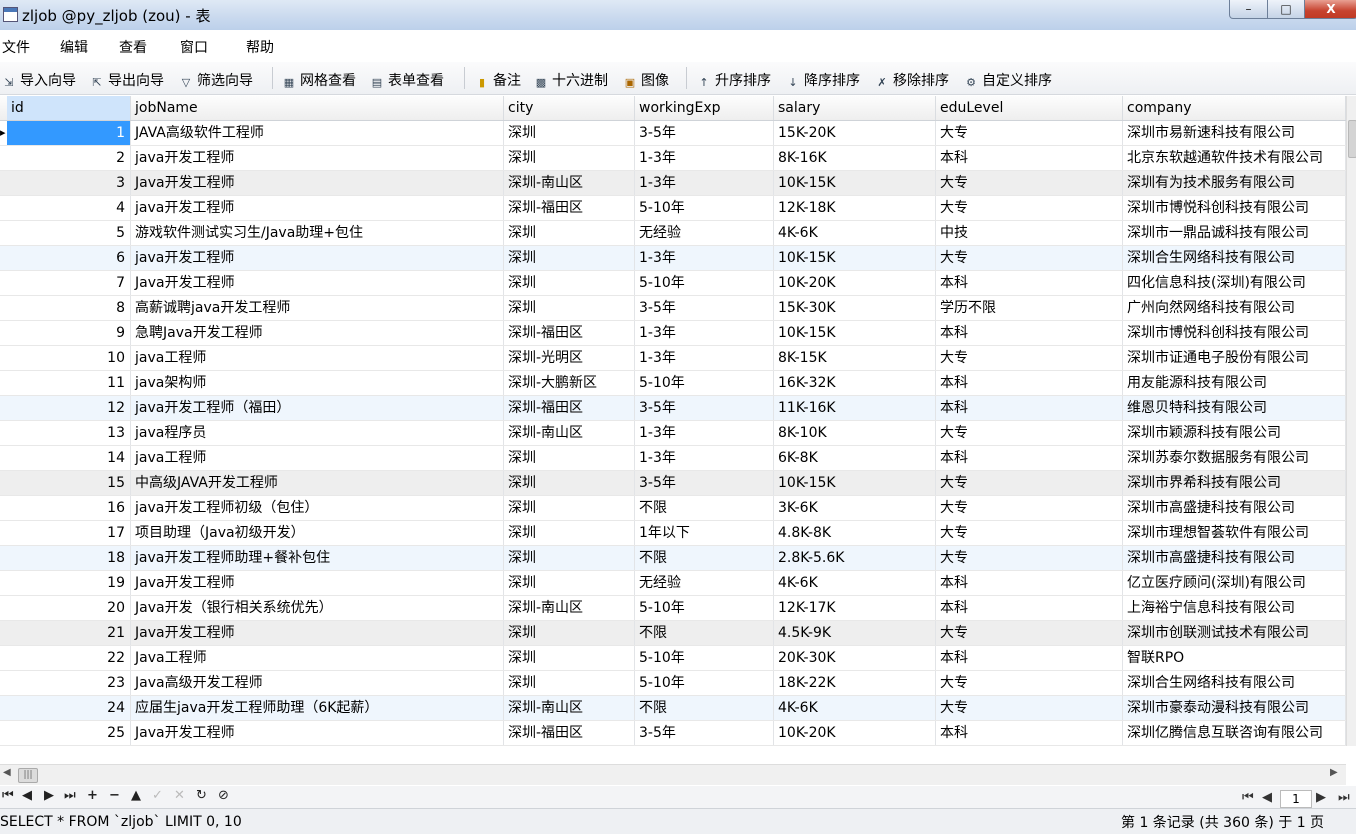  I want to click on sort-desc-button: ↓ 降序排序, so click(823, 79).